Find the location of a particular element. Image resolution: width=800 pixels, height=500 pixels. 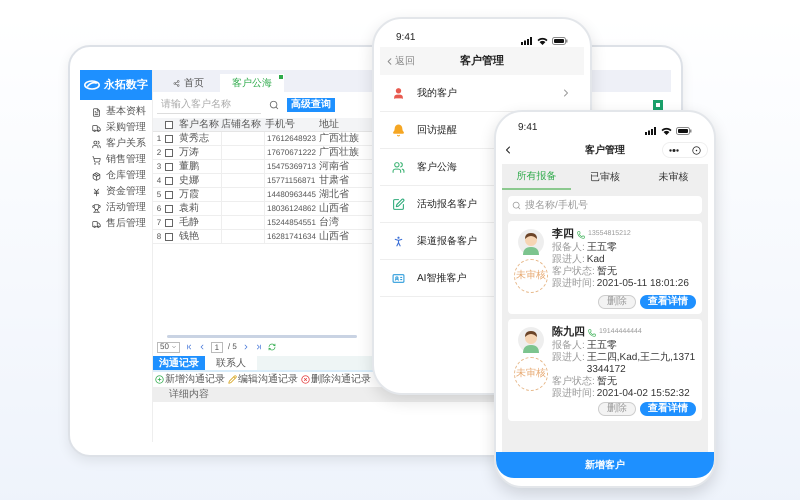

toolbar-icon is located at coordinates (658, 105).